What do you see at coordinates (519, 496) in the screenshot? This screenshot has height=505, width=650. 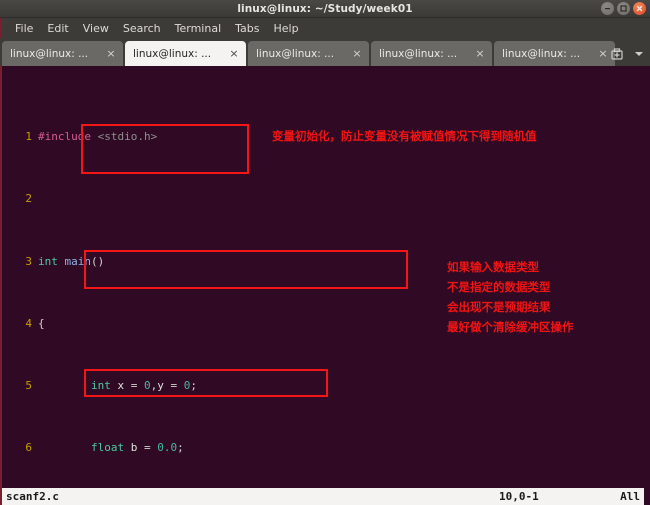 I see `status-cursor-position: 10,0-1` at bounding box center [519, 496].